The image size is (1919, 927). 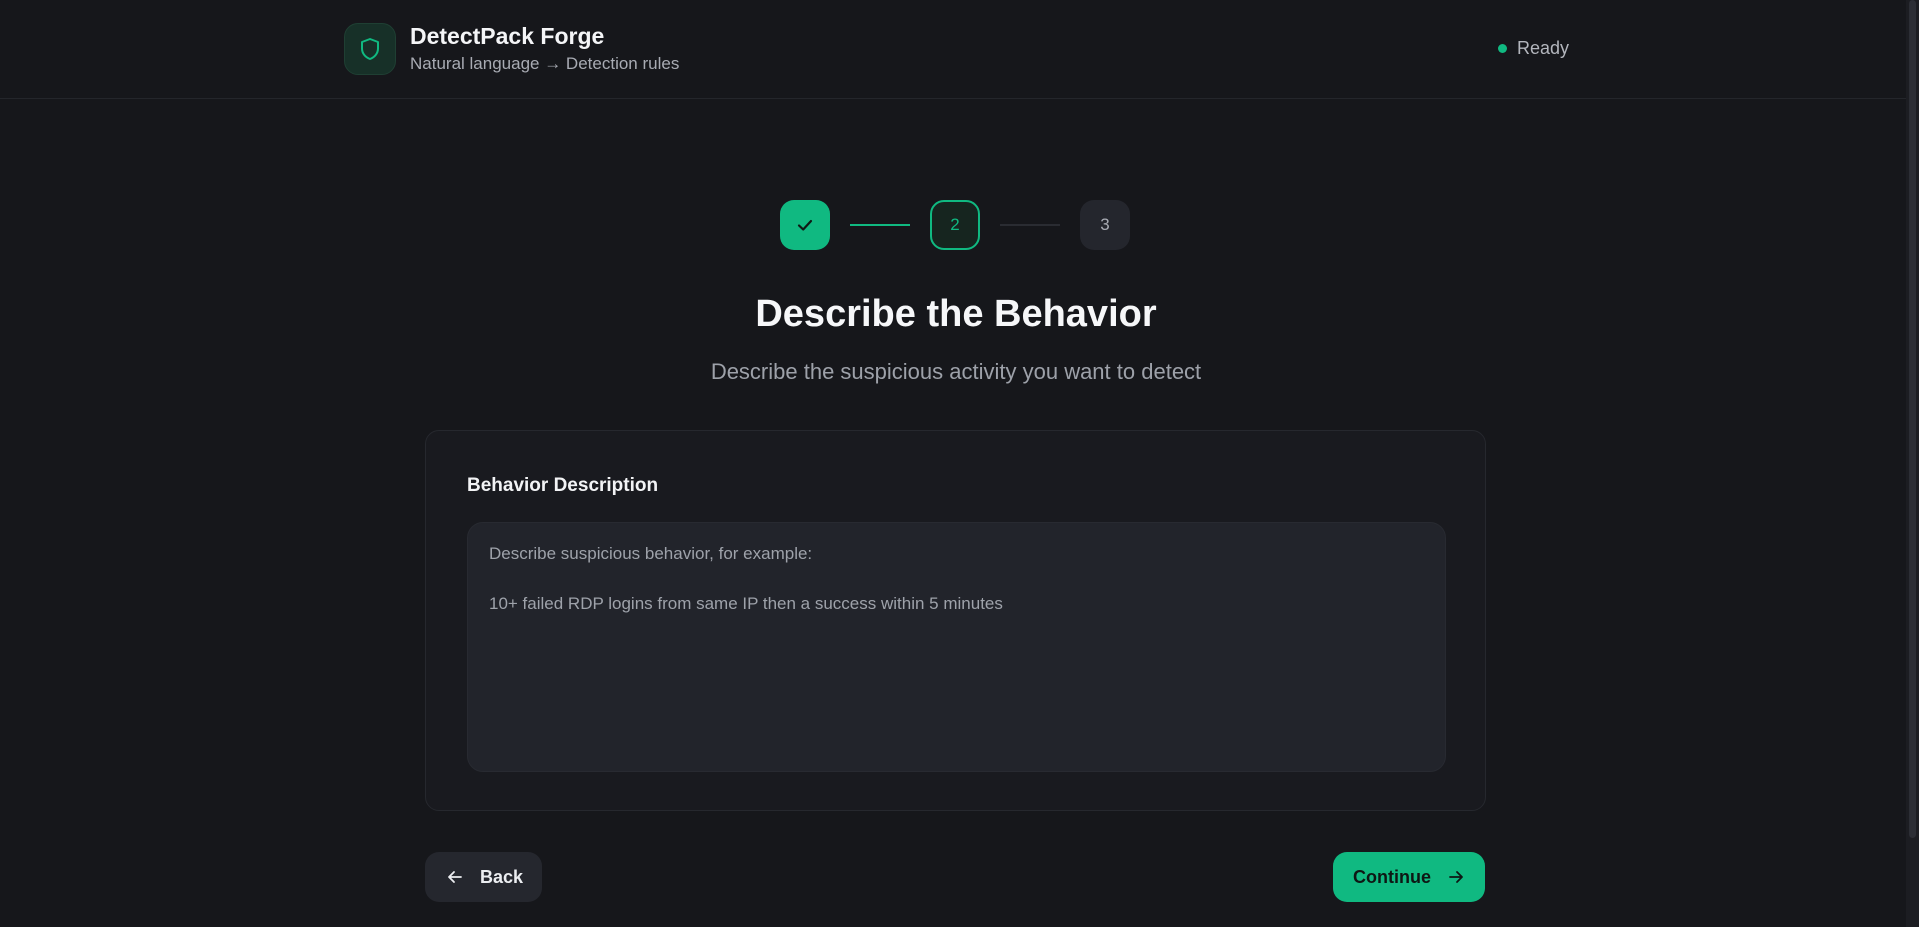 I want to click on app-title: DetectPack Forge, so click(x=507, y=36).